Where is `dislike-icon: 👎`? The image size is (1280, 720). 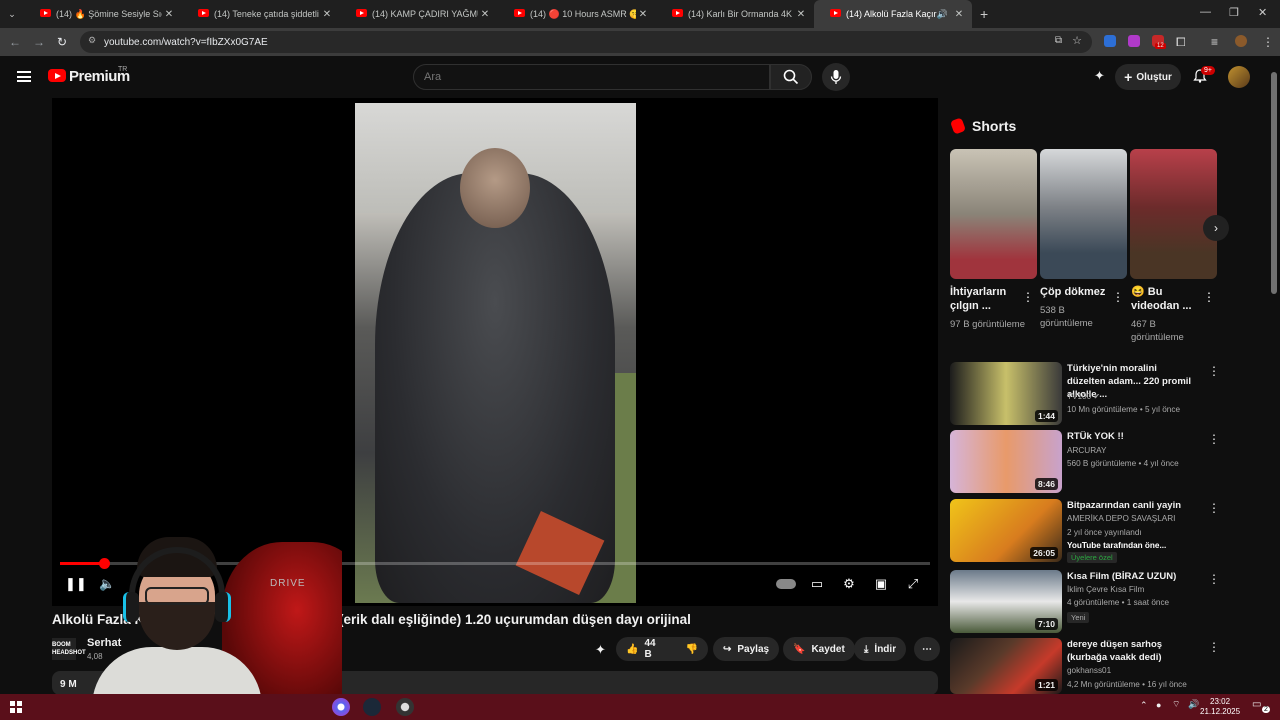
dislike-icon: 👎 is located at coordinates (692, 649).